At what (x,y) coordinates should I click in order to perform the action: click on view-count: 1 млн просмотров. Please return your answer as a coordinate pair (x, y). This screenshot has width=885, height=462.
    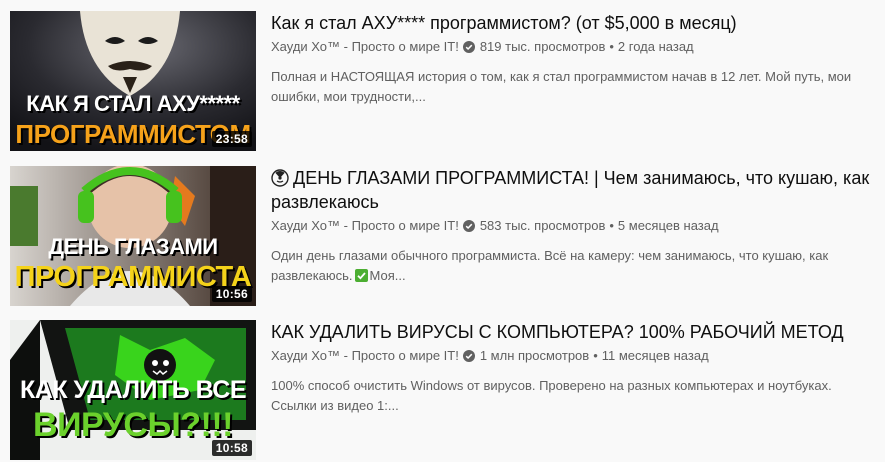
    Looking at the image, I should click on (534, 355).